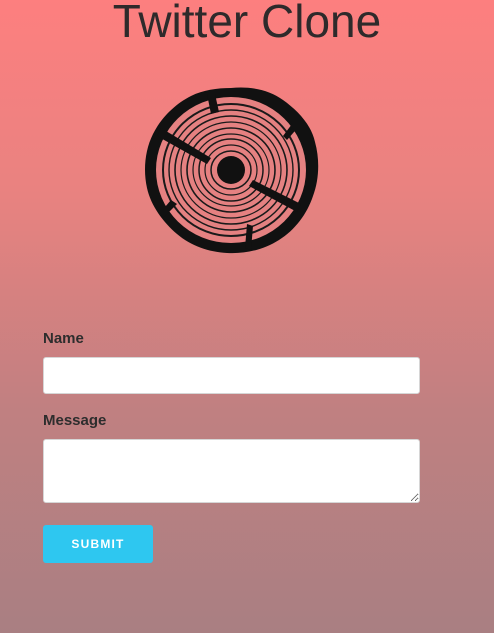  Describe the element at coordinates (232, 170) in the screenshot. I see `tree-rings-icon` at that location.